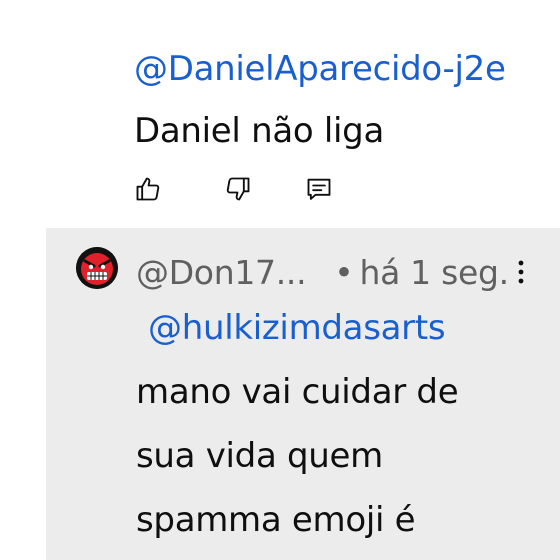  I want to click on angry-red-face-avatar-icon, so click(97, 268).